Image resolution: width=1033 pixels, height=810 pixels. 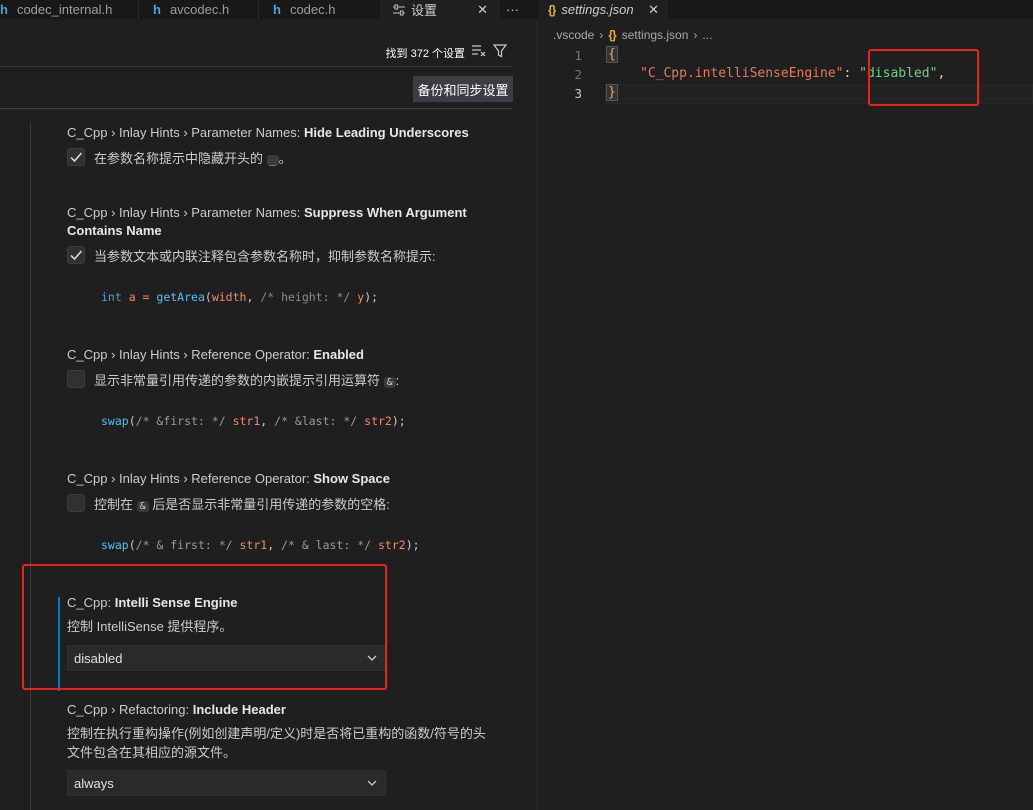 What do you see at coordinates (463, 89) in the screenshot?
I see `backup-sync-button: 备份和同步设置` at bounding box center [463, 89].